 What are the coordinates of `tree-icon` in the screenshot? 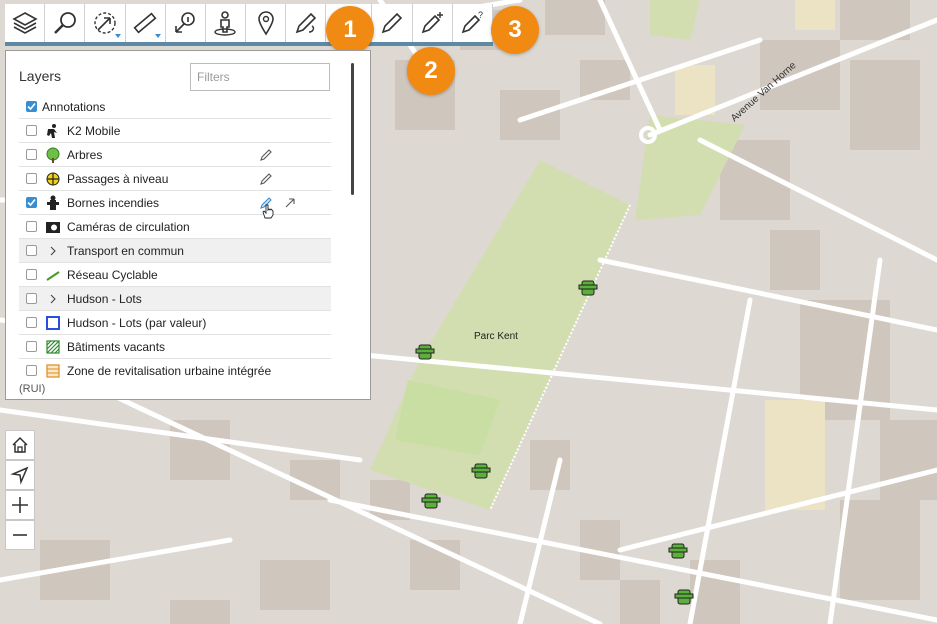 It's located at (53, 155).